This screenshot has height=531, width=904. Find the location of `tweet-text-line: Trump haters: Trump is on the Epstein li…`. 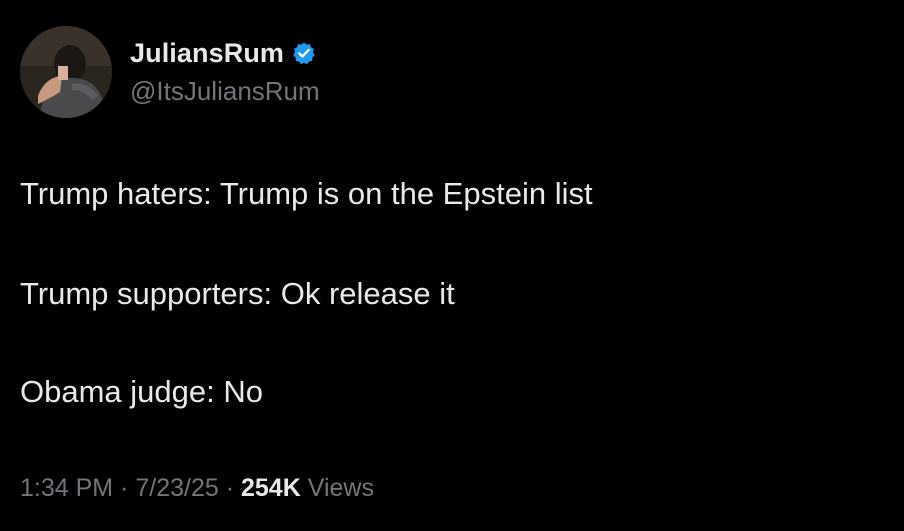

tweet-text-line: Trump haters: Trump is on the Epstein li… is located at coordinates (306, 193).